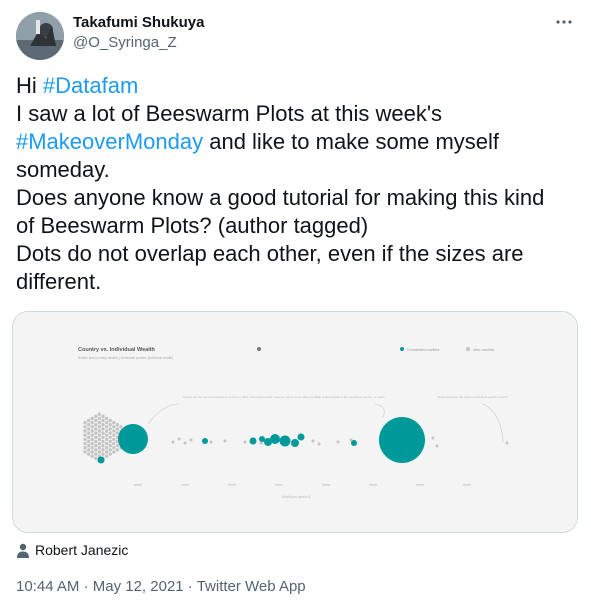 The height and width of the screenshot is (606, 591). I want to click on greeting-text: Hi, so click(29, 85).